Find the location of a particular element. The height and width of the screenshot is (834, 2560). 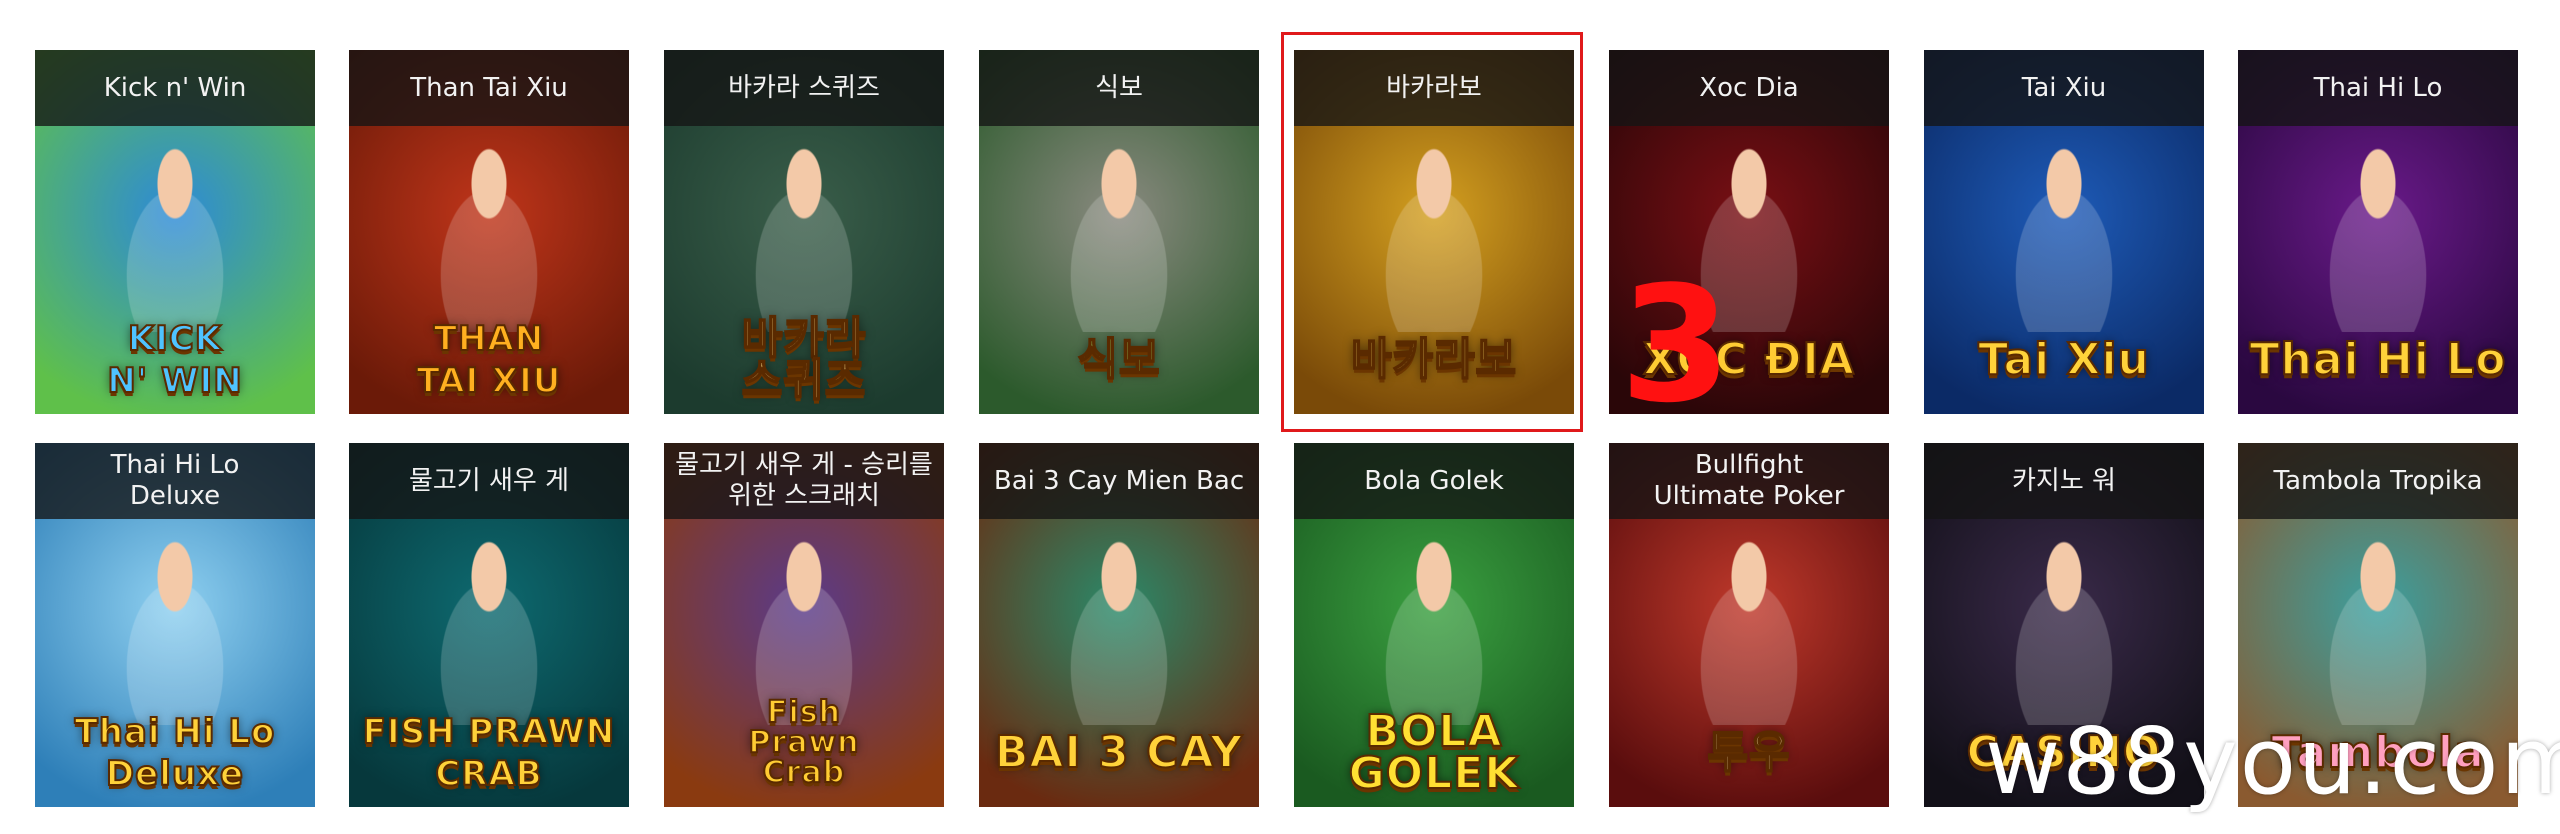

game-title: 카지노 워 is located at coordinates (2064, 480).